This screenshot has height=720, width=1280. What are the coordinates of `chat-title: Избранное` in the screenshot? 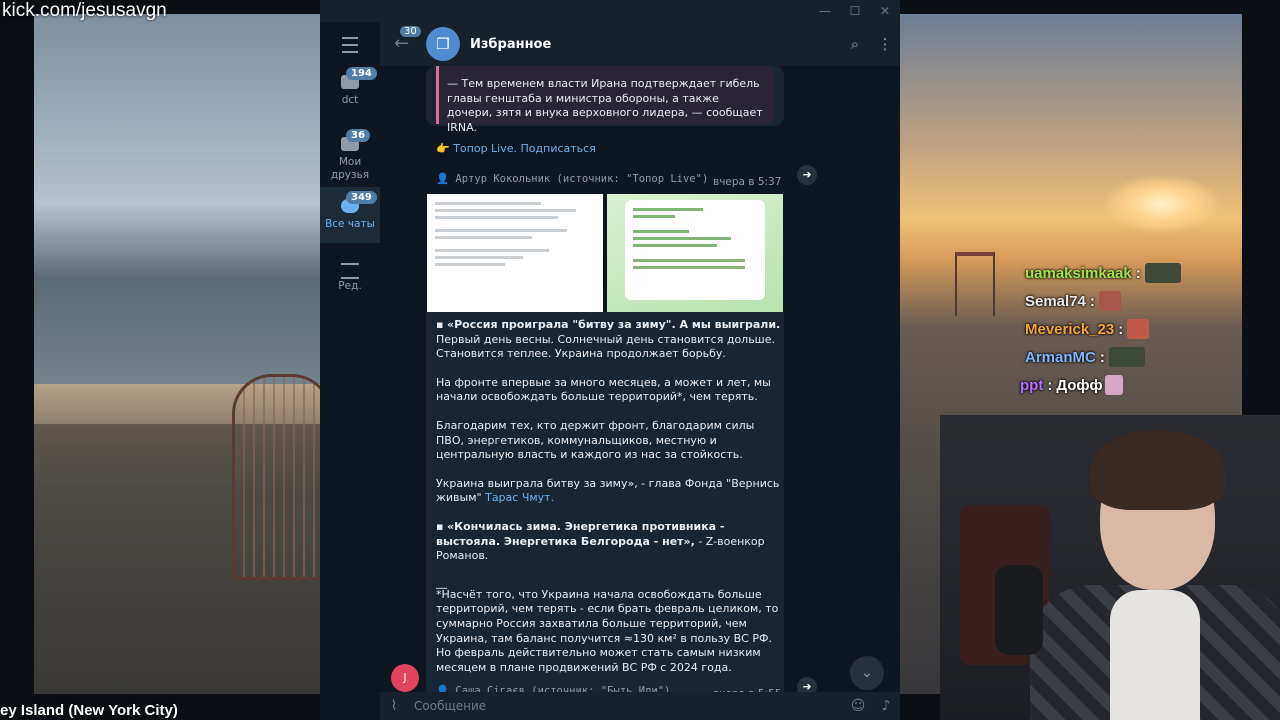 It's located at (510, 44).